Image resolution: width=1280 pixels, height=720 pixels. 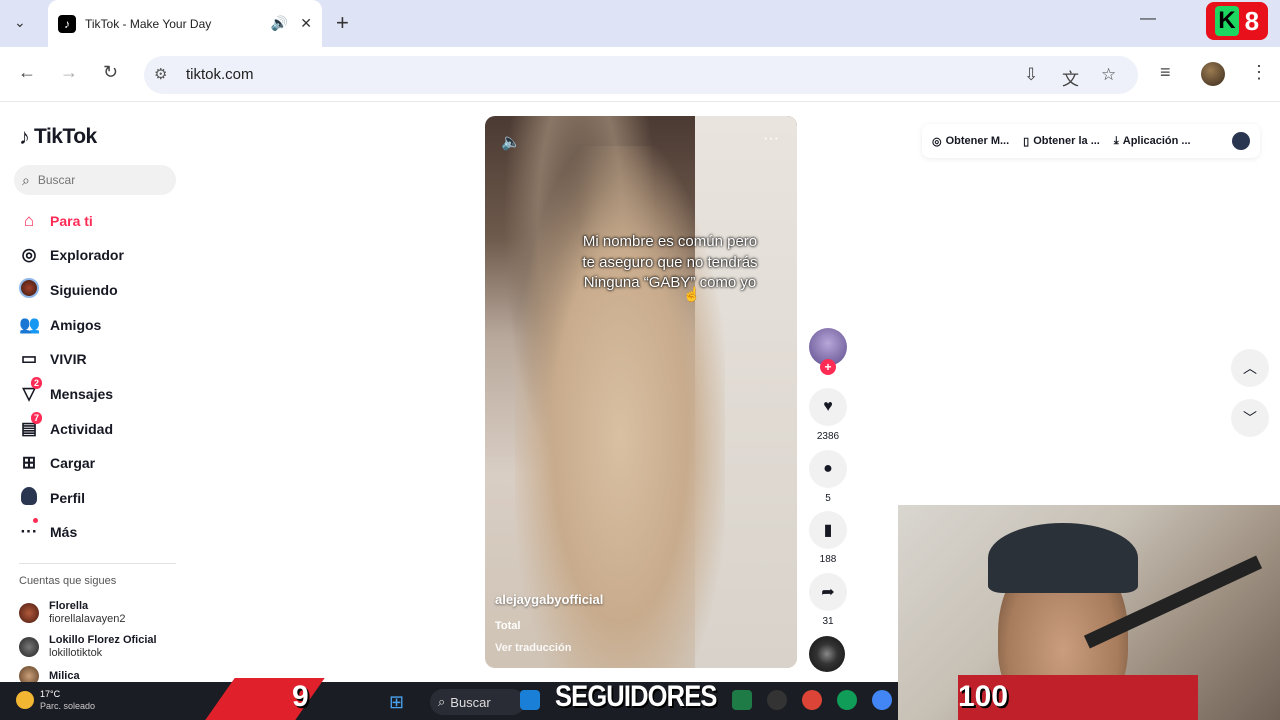 What do you see at coordinates (50, 694) in the screenshot?
I see `temperature: 17°C` at bounding box center [50, 694].